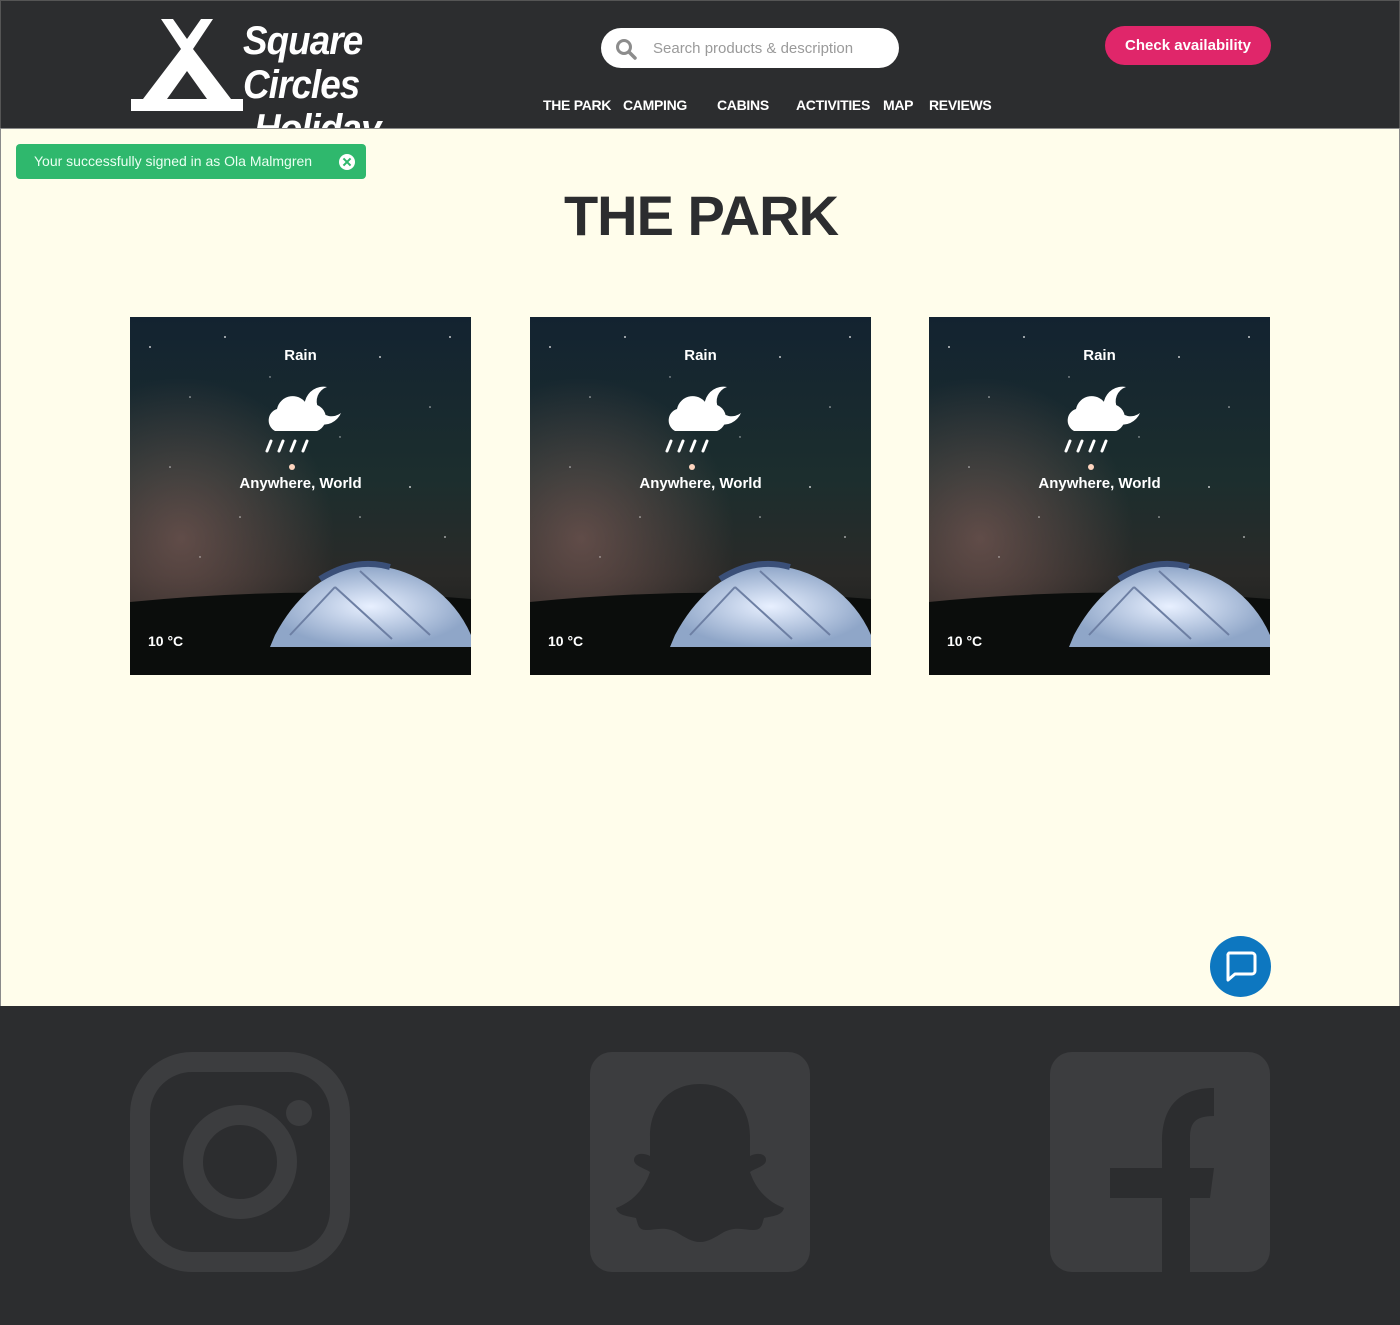 Image resolution: width=1400 pixels, height=1325 pixels. Describe the element at coordinates (347, 162) in the screenshot. I see `close-icon` at that location.